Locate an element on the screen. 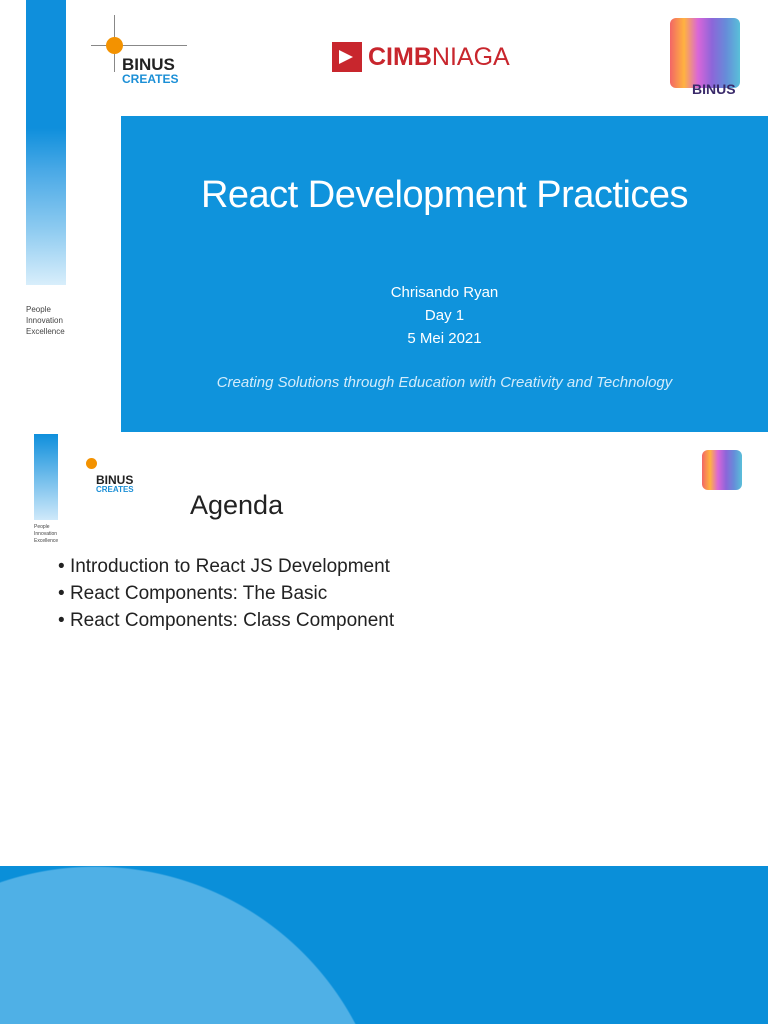 Image resolution: width=768 pixels, height=1024 pixels. agenda-item: Introduction to React JS Development is located at coordinates (226, 566).